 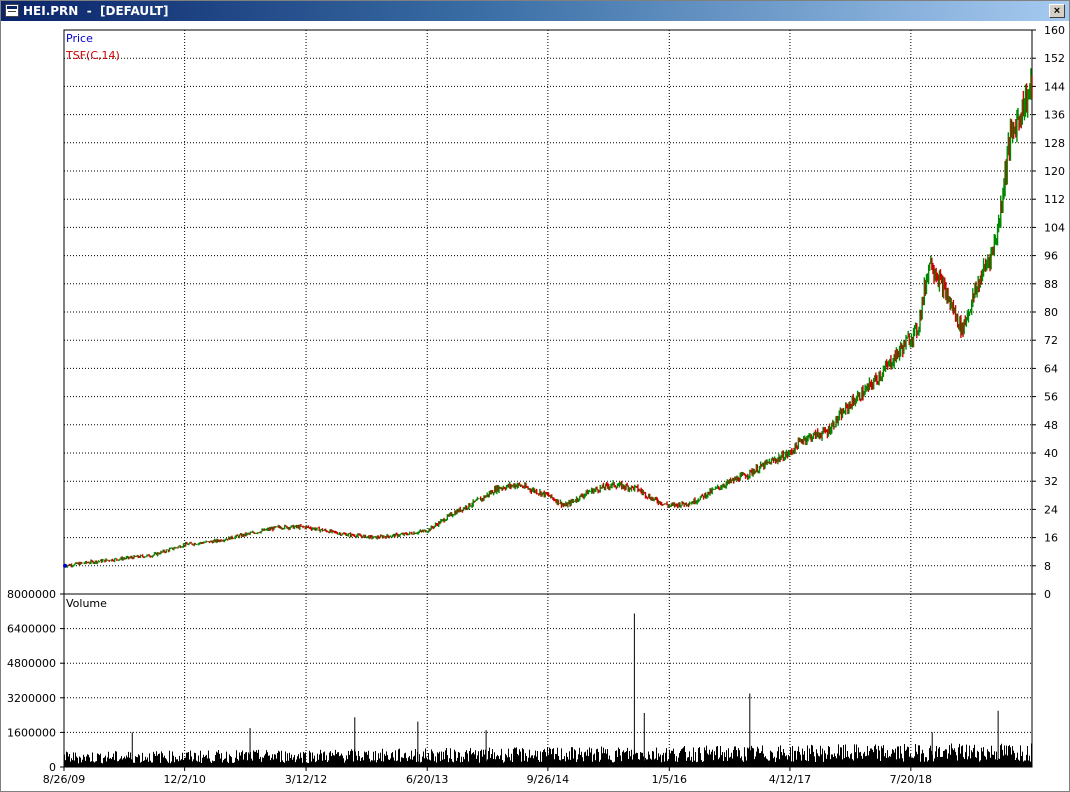 What do you see at coordinates (1051, 425) in the screenshot?
I see `price-tick-label: 48` at bounding box center [1051, 425].